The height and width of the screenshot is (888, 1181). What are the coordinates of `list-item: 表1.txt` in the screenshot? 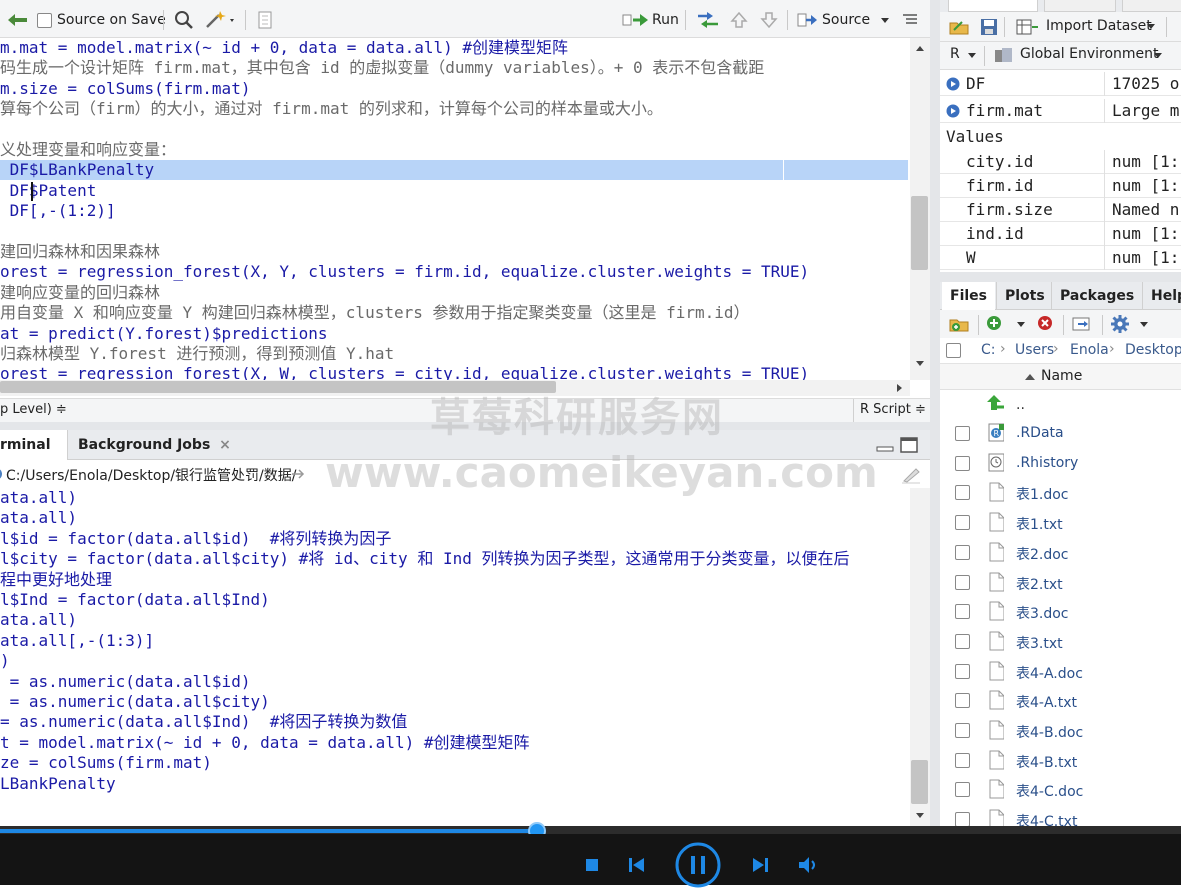 It's located at (1060, 523).